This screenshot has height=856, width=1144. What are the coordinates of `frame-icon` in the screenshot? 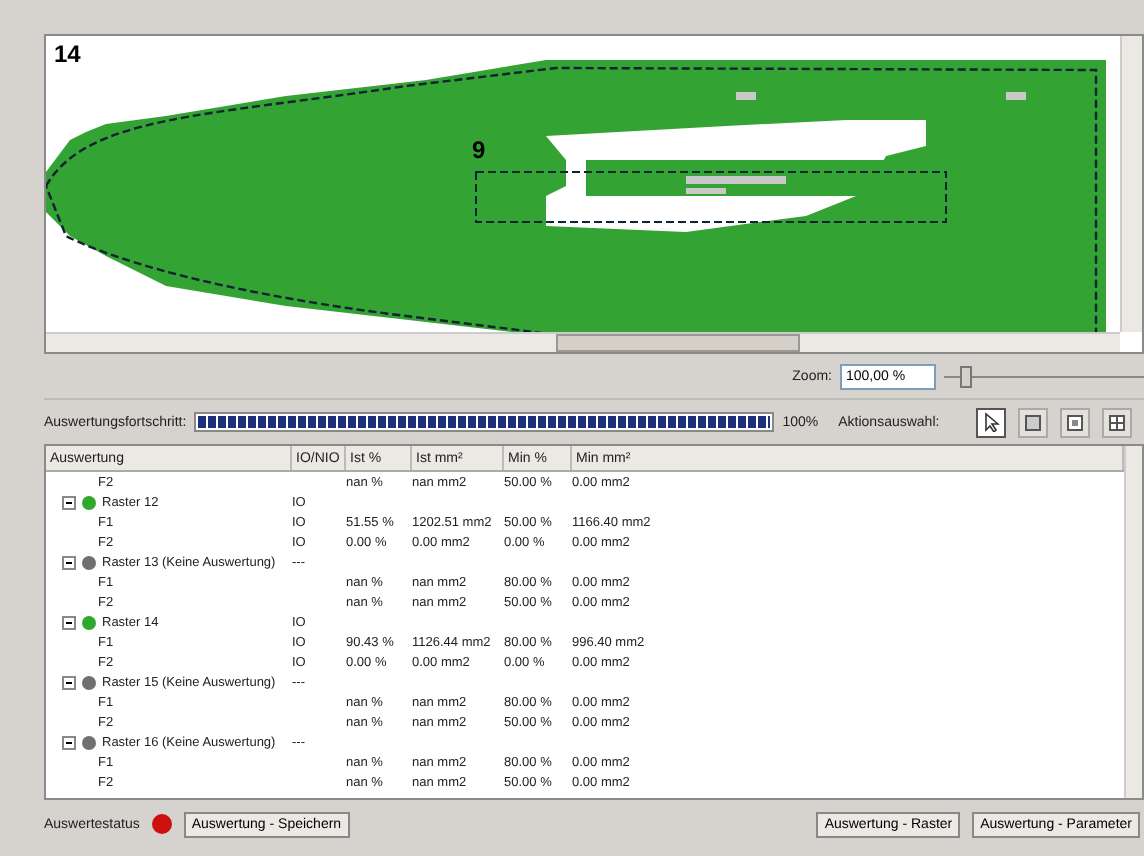 It's located at (1075, 422).